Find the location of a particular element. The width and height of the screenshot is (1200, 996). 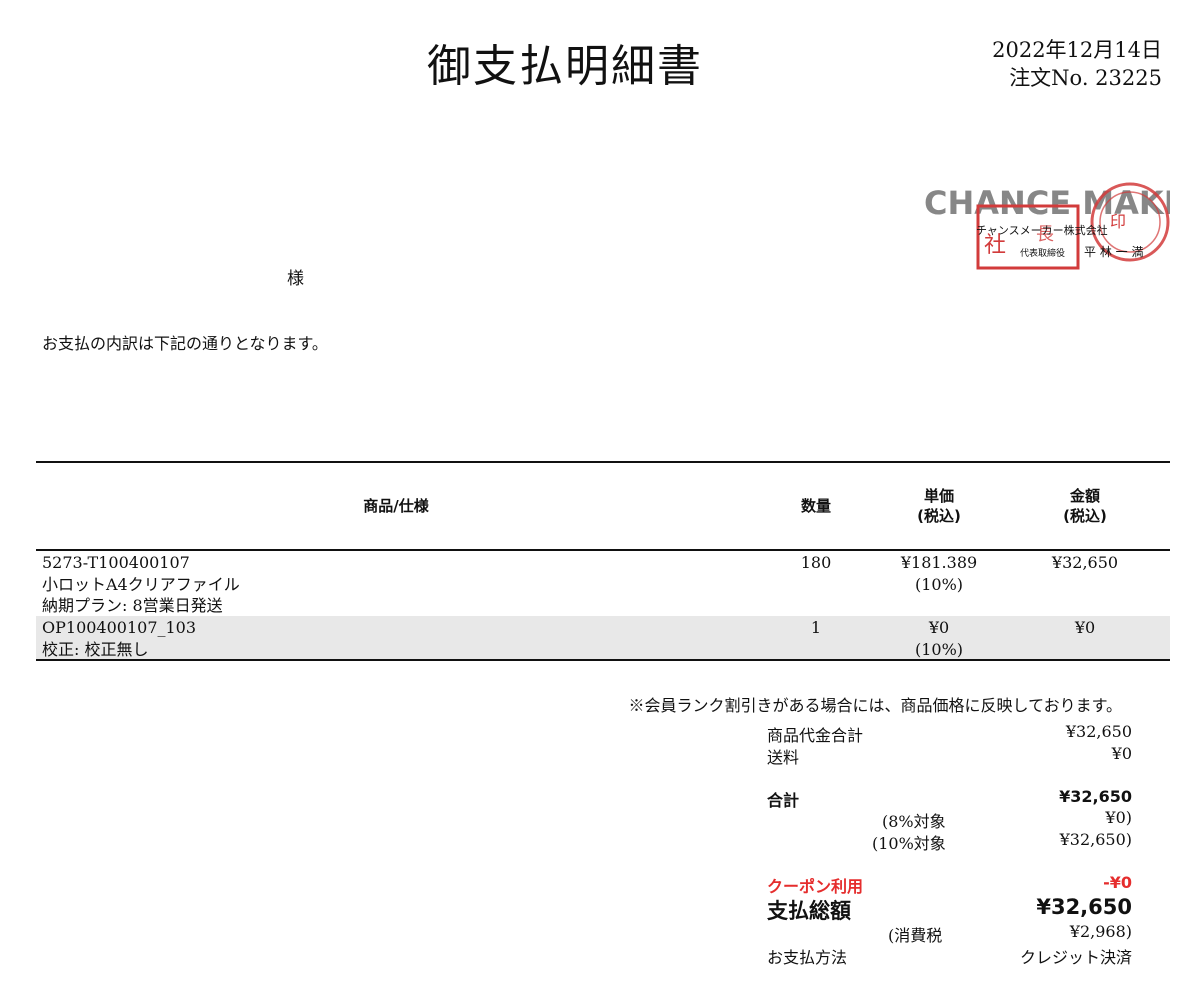

total-value: ¥32,650 is located at coordinates (1095, 796).